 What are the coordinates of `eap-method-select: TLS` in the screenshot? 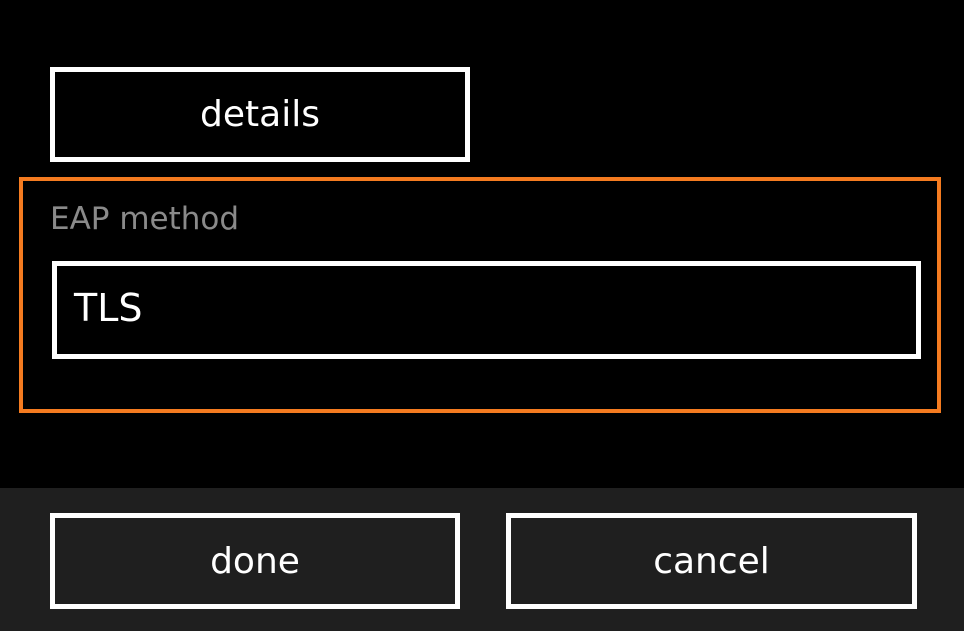 It's located at (486, 310).